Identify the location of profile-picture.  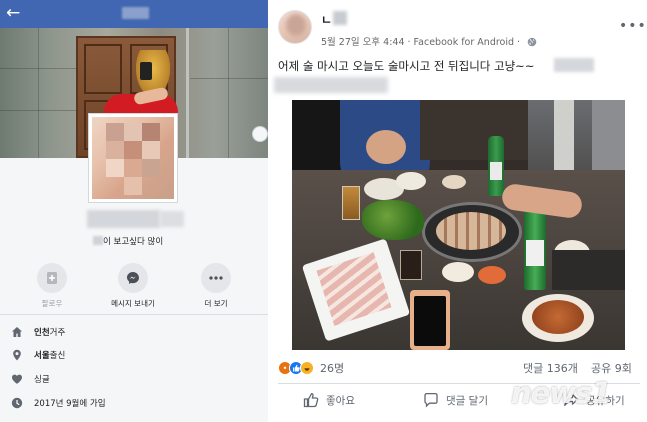
(133, 158).